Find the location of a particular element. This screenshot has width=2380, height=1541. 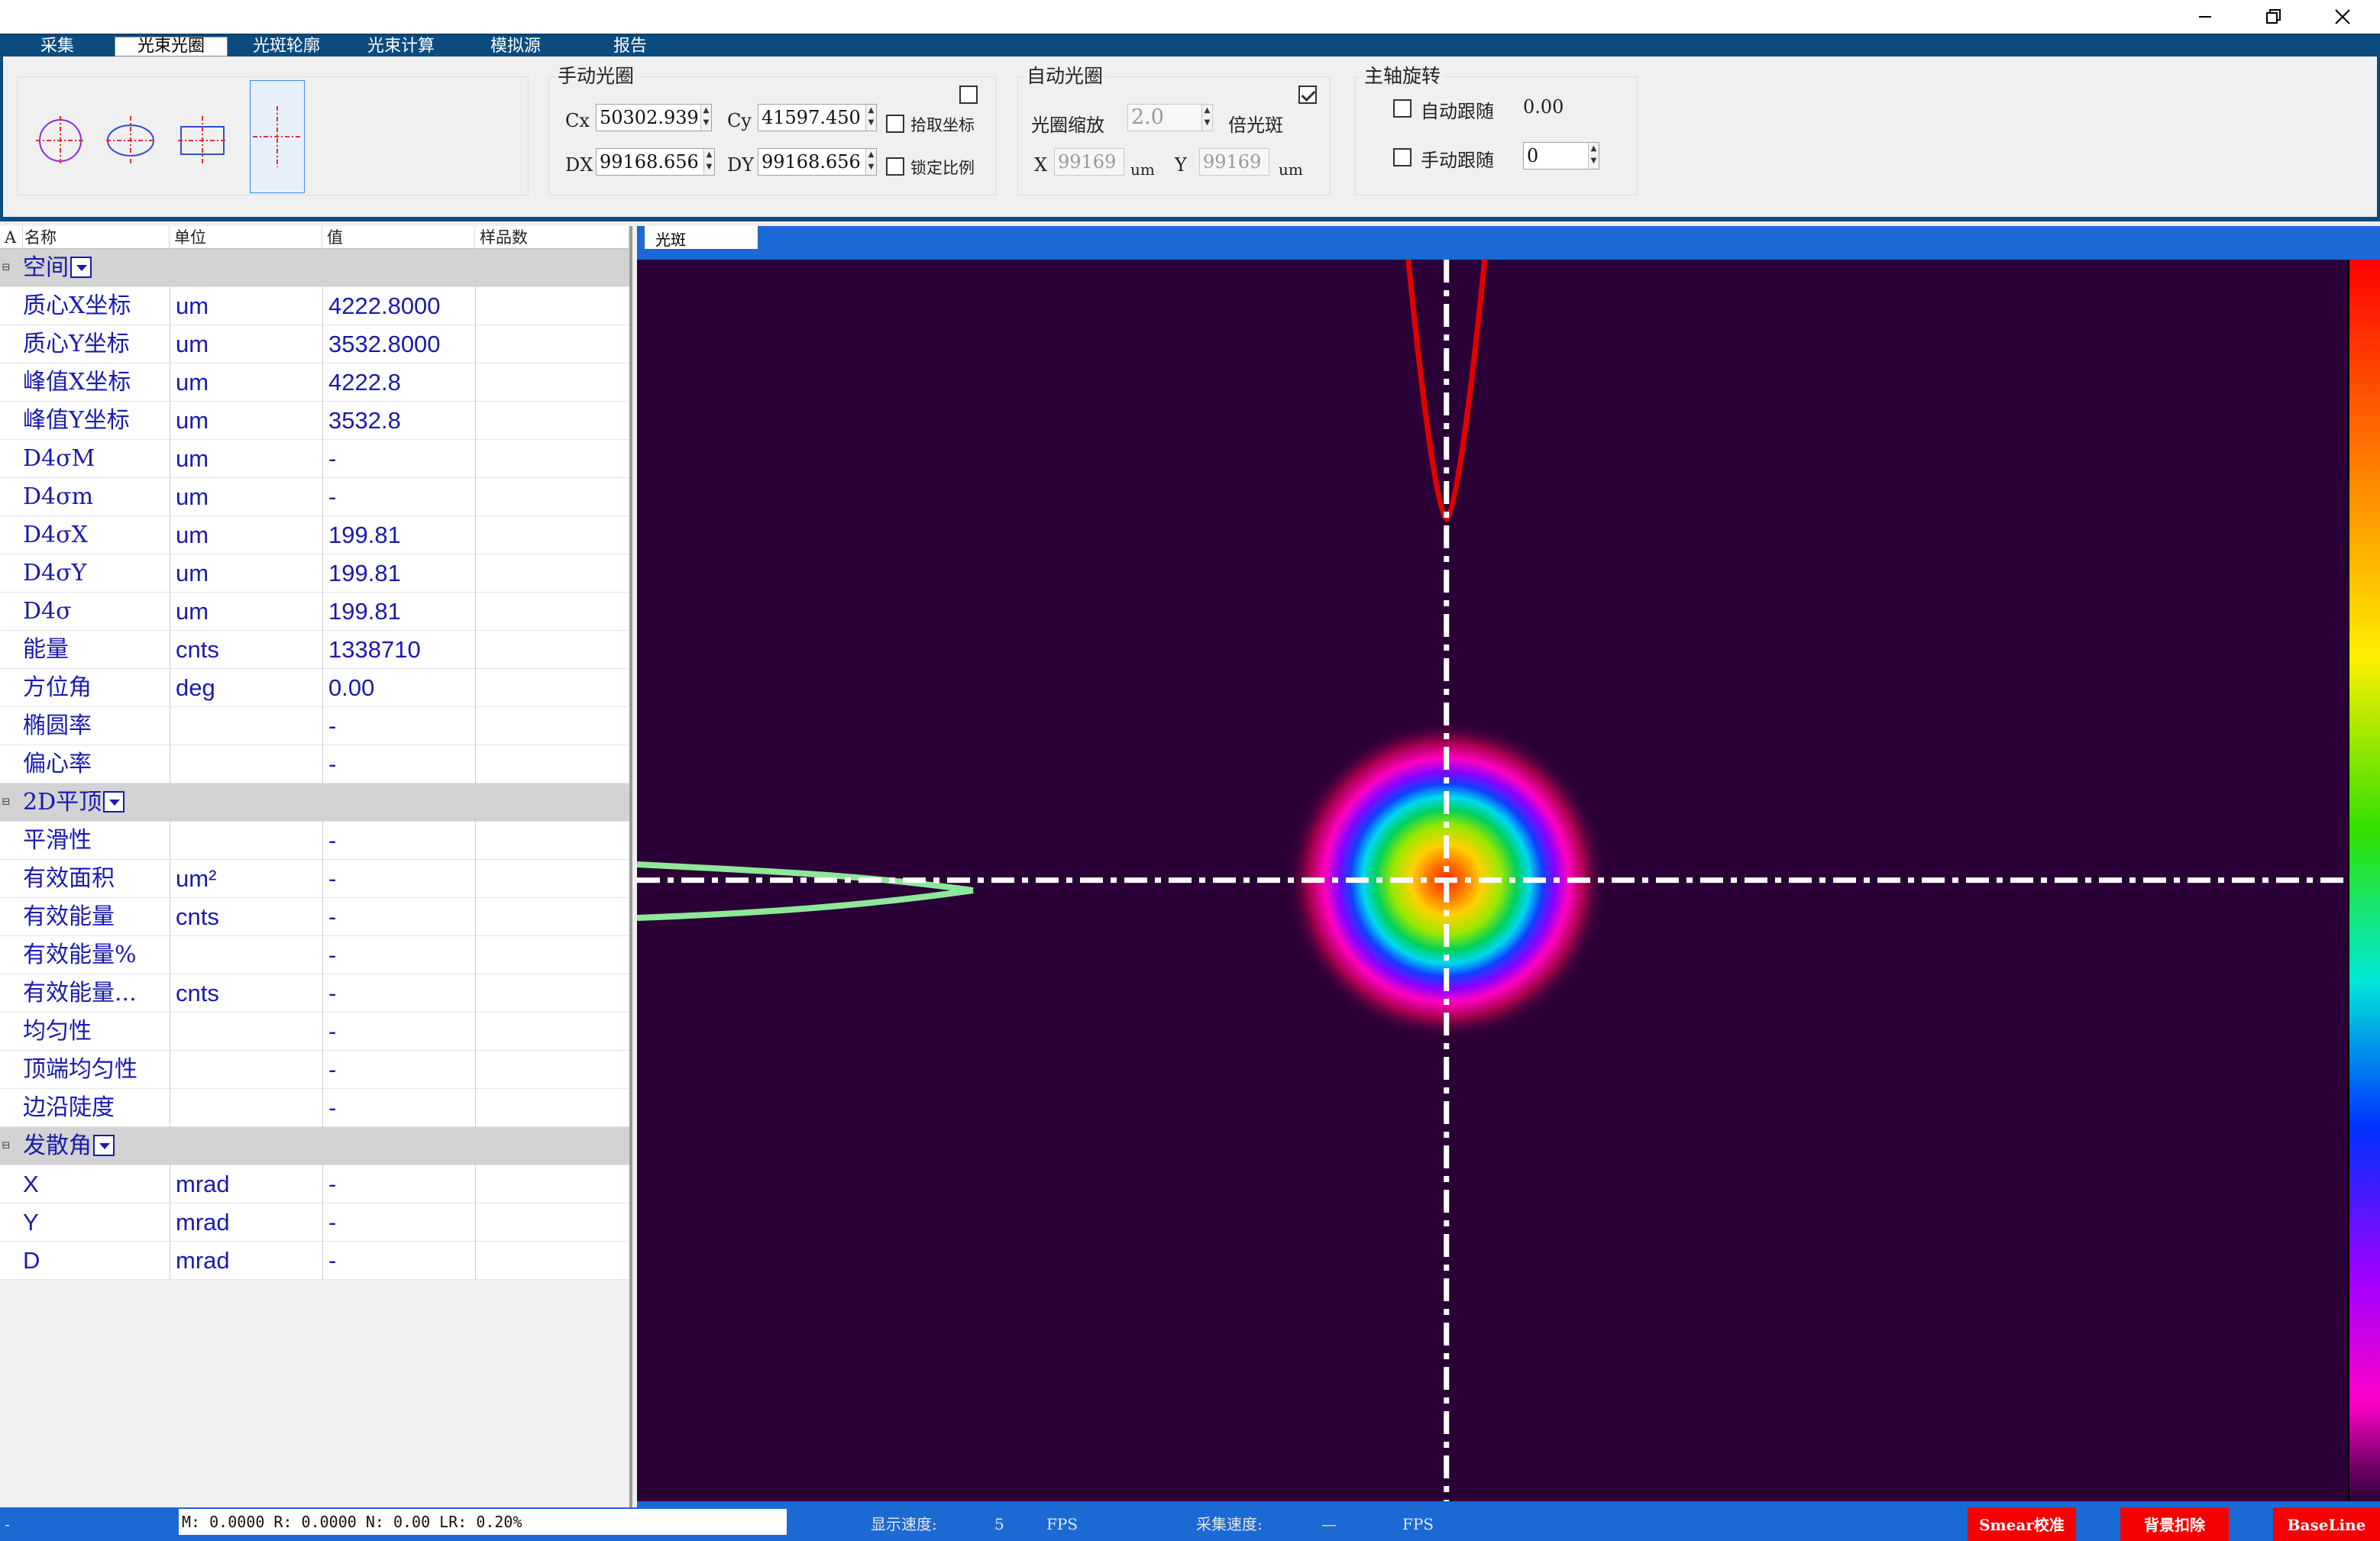

close-button is located at coordinates (2342, 17).